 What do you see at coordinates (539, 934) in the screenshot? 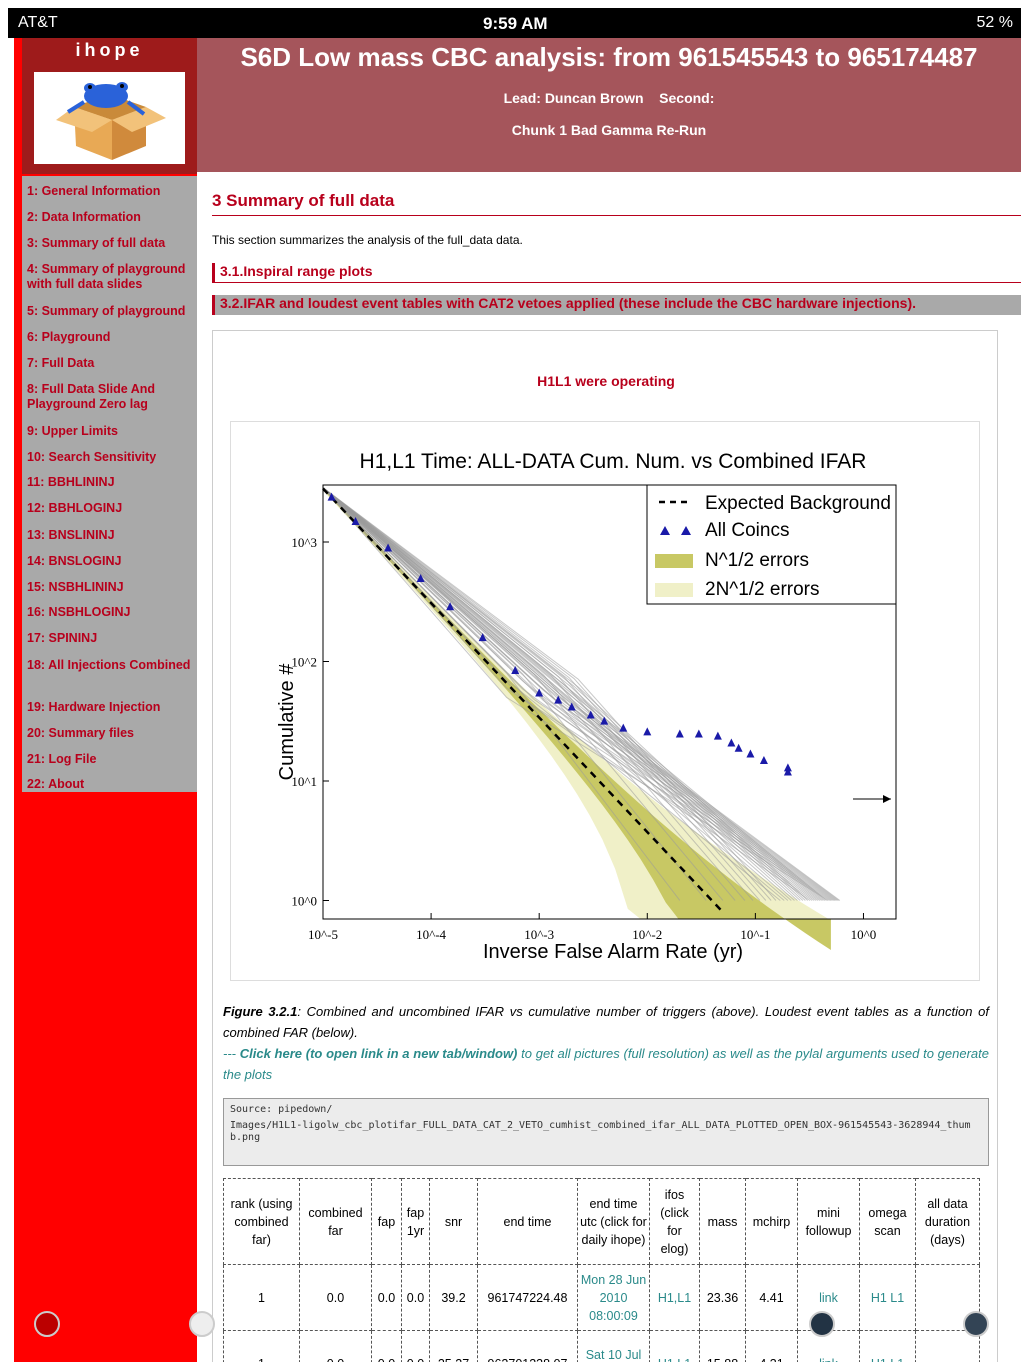
I see `x-tick-label: 10^-3` at bounding box center [539, 934].